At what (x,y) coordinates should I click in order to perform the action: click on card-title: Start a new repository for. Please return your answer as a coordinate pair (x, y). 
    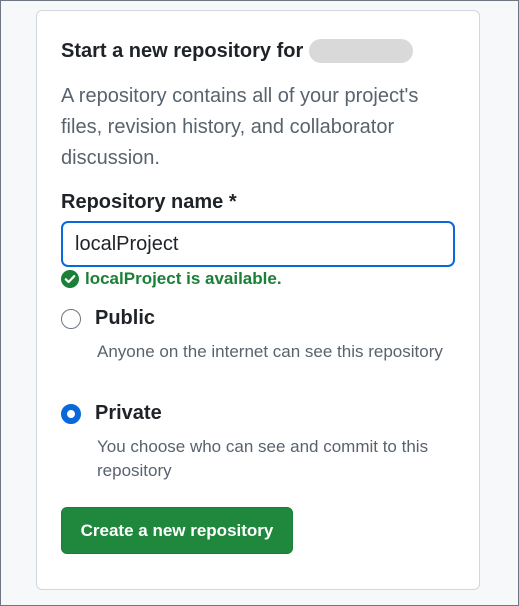
    Looking at the image, I should click on (182, 50).